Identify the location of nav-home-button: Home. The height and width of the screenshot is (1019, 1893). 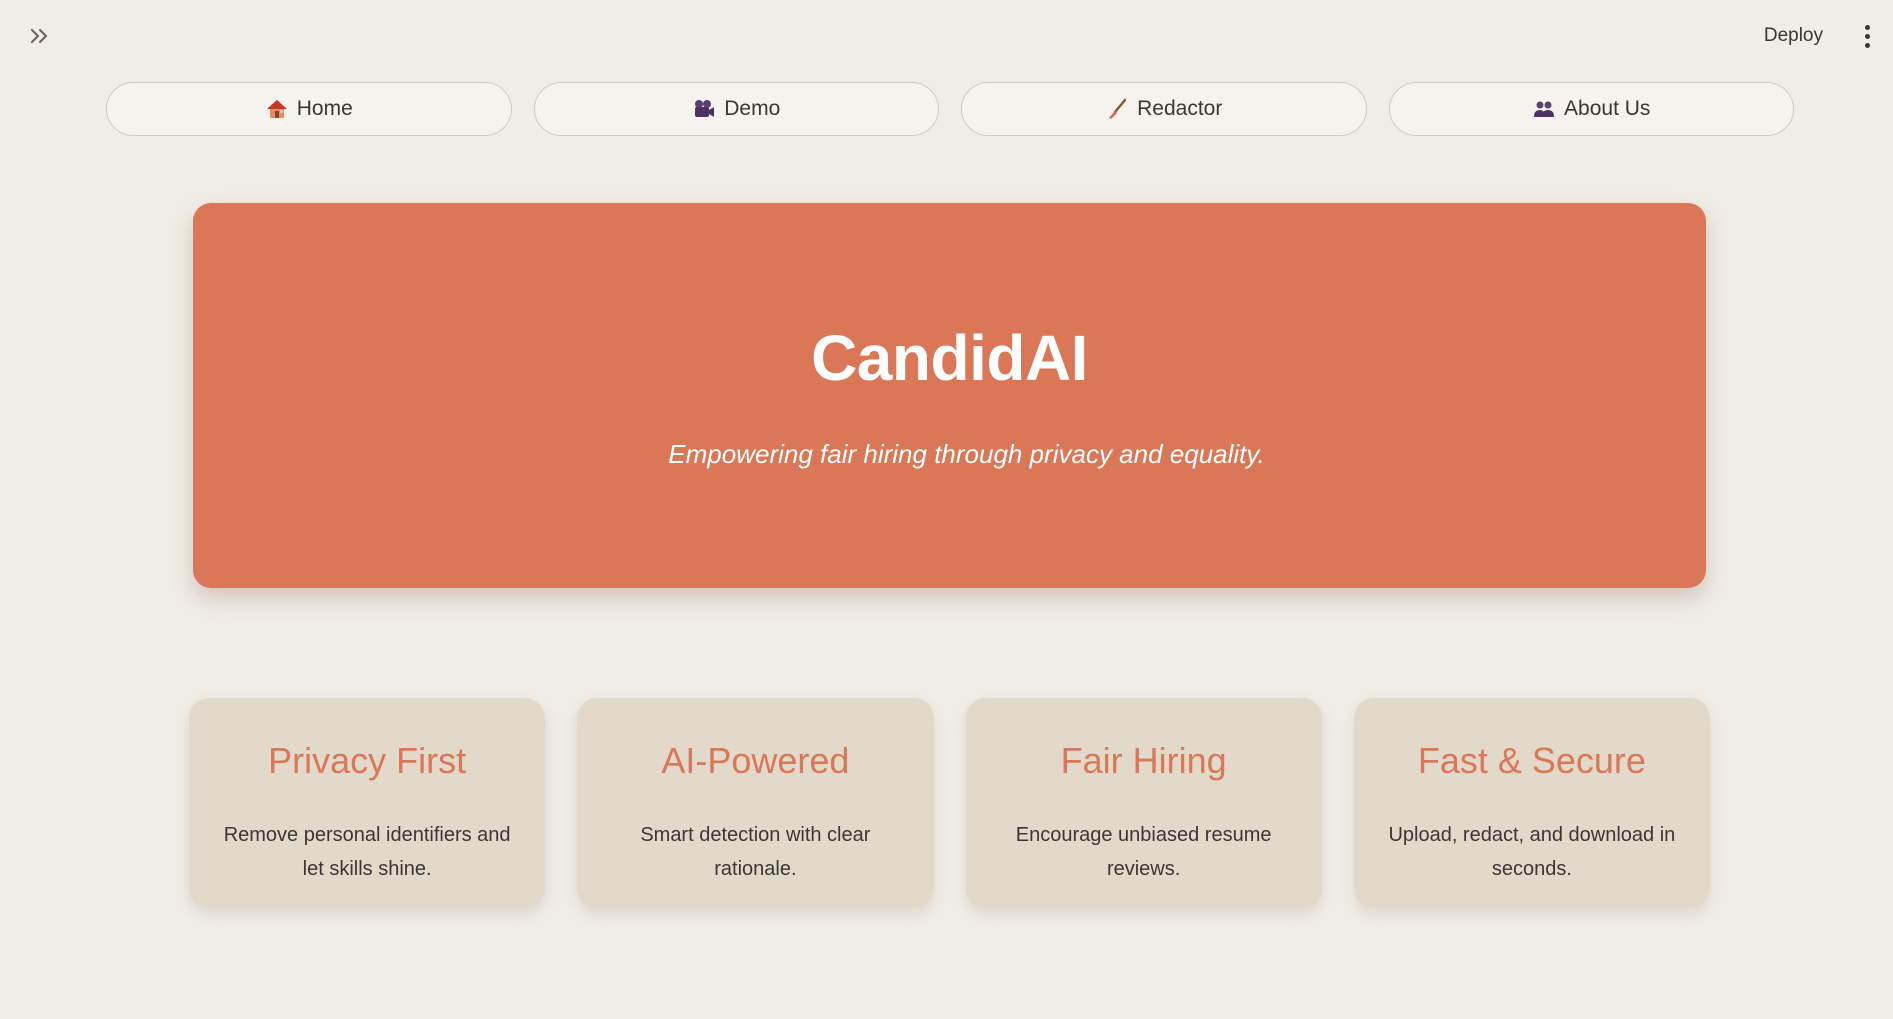
(309, 109).